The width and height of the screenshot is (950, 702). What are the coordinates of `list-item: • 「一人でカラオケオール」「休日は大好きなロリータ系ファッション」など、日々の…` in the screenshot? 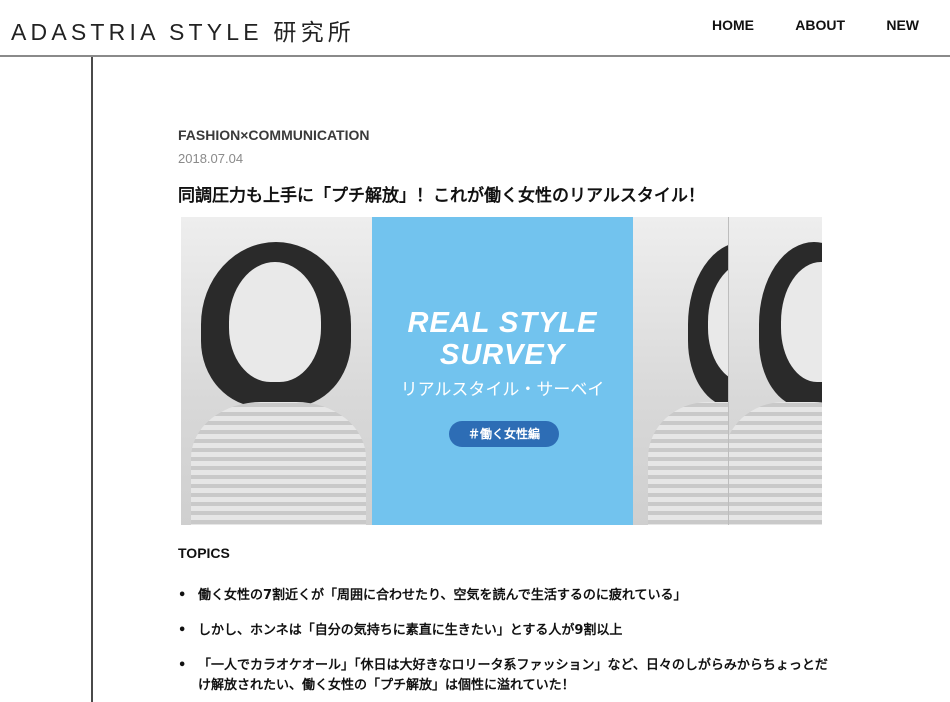 It's located at (508, 676).